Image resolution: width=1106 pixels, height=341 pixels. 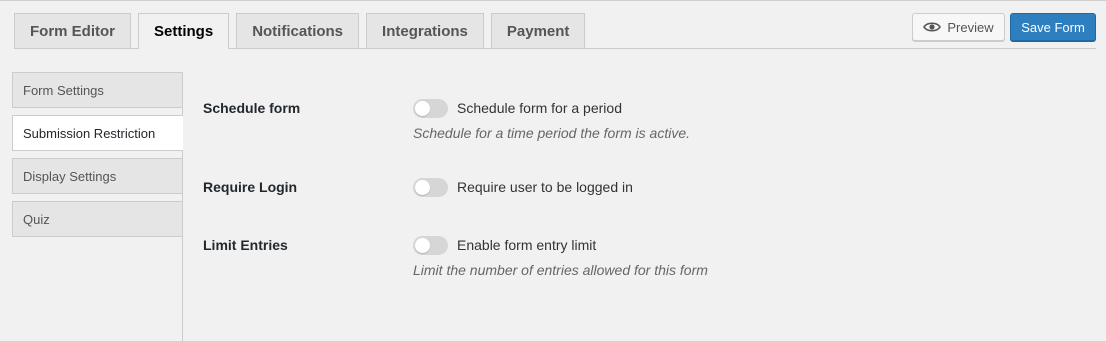 What do you see at coordinates (539, 108) in the screenshot?
I see `toggle-label: Schedule form for a period` at bounding box center [539, 108].